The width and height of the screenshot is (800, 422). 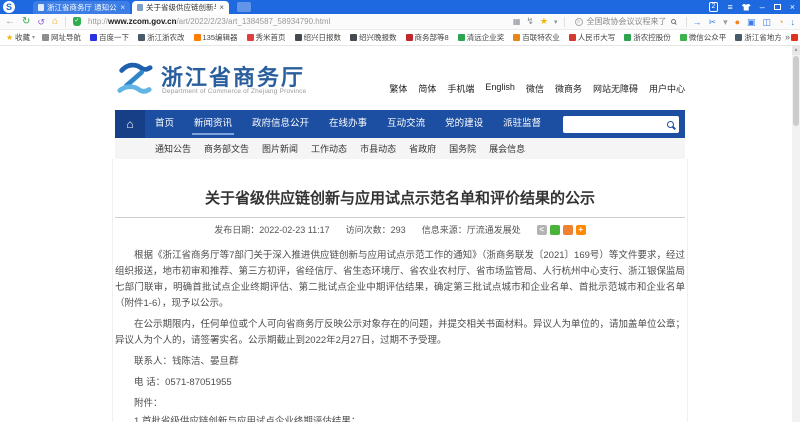 What do you see at coordinates (173, 148) in the screenshot?
I see `subnav-item: 通知公告` at bounding box center [173, 148].